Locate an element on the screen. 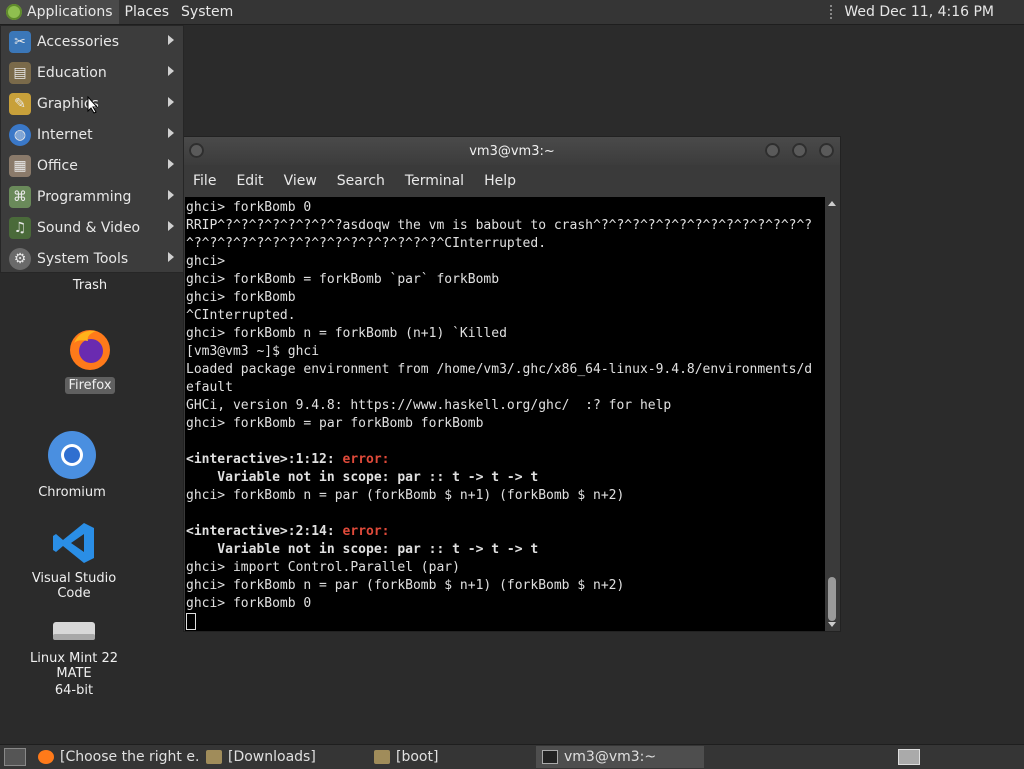 This screenshot has width=1024, height=769. close-button is located at coordinates (826, 150).